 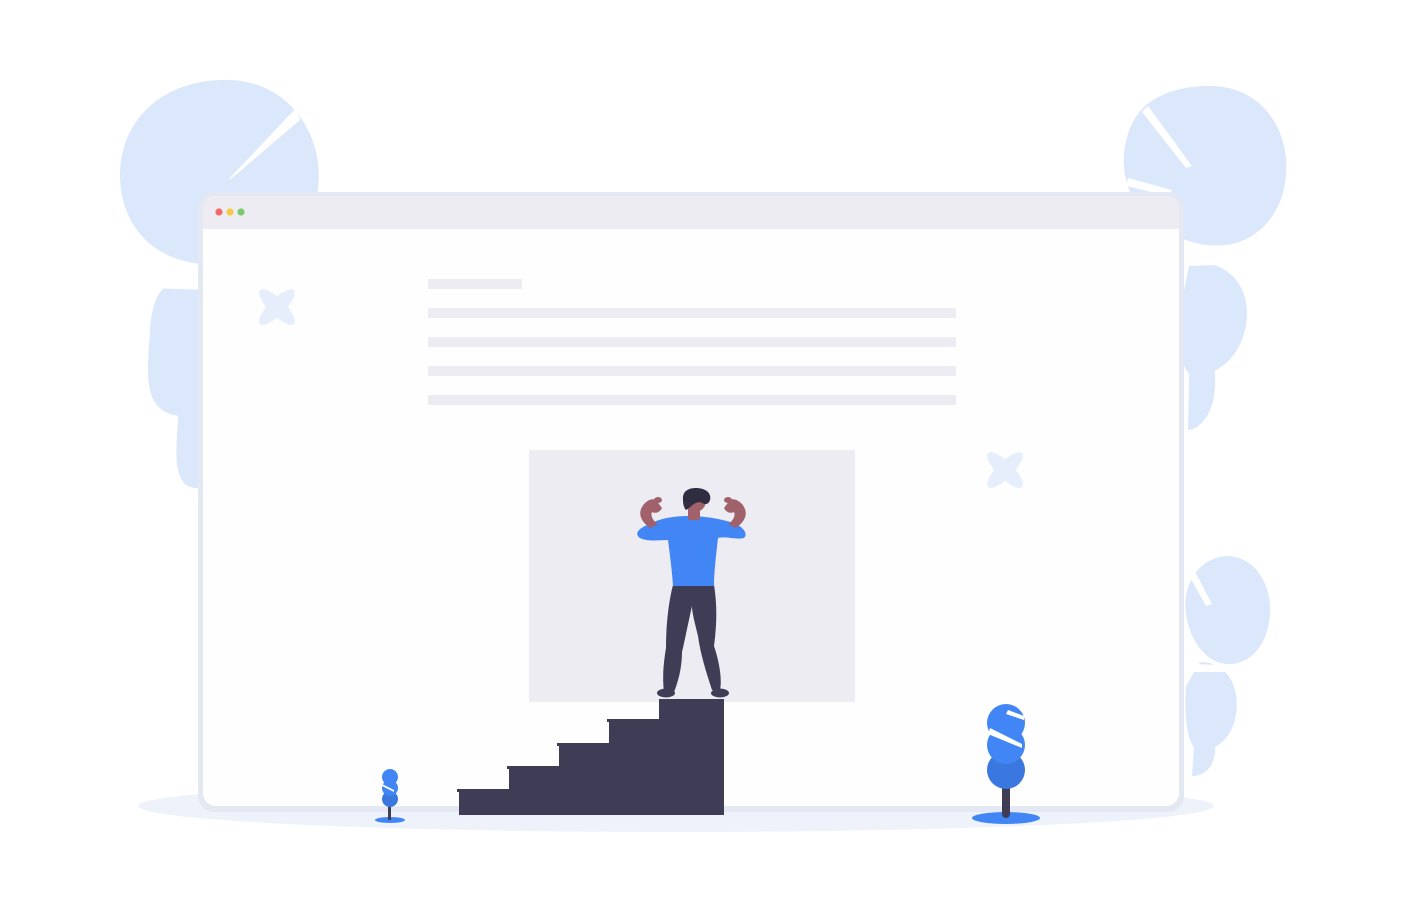 I want to click on browser-titlebar, so click(x=691, y=212).